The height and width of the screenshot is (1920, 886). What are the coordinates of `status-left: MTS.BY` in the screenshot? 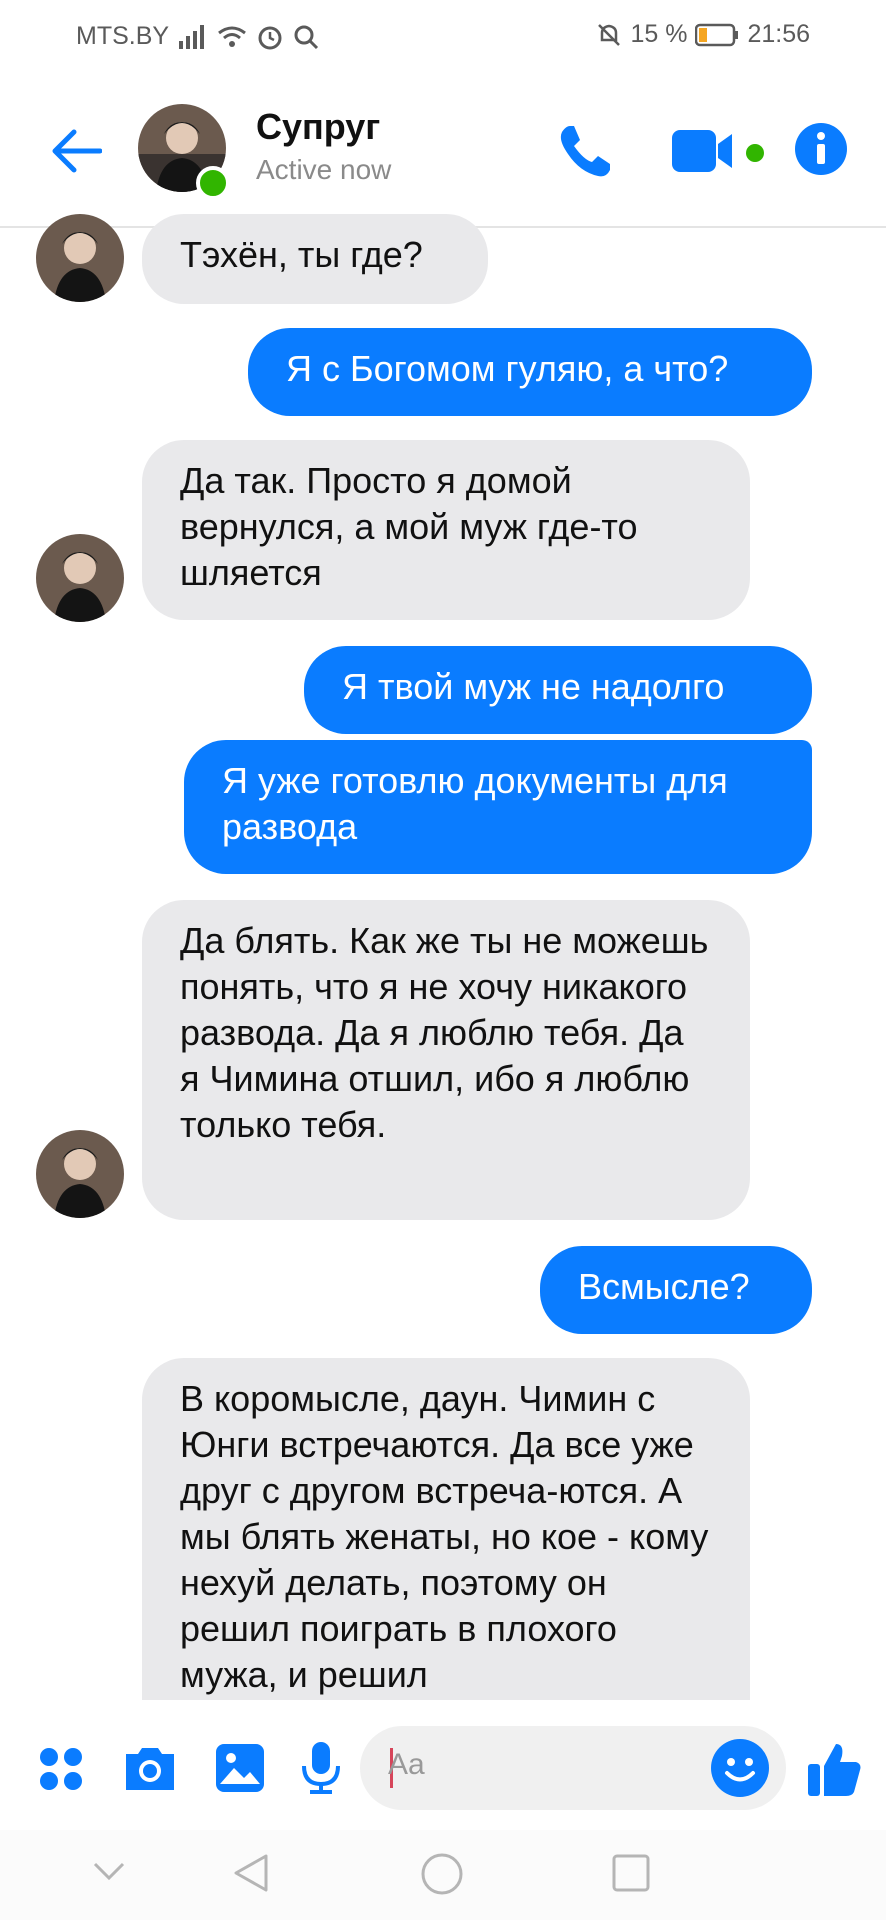 It's located at (197, 36).